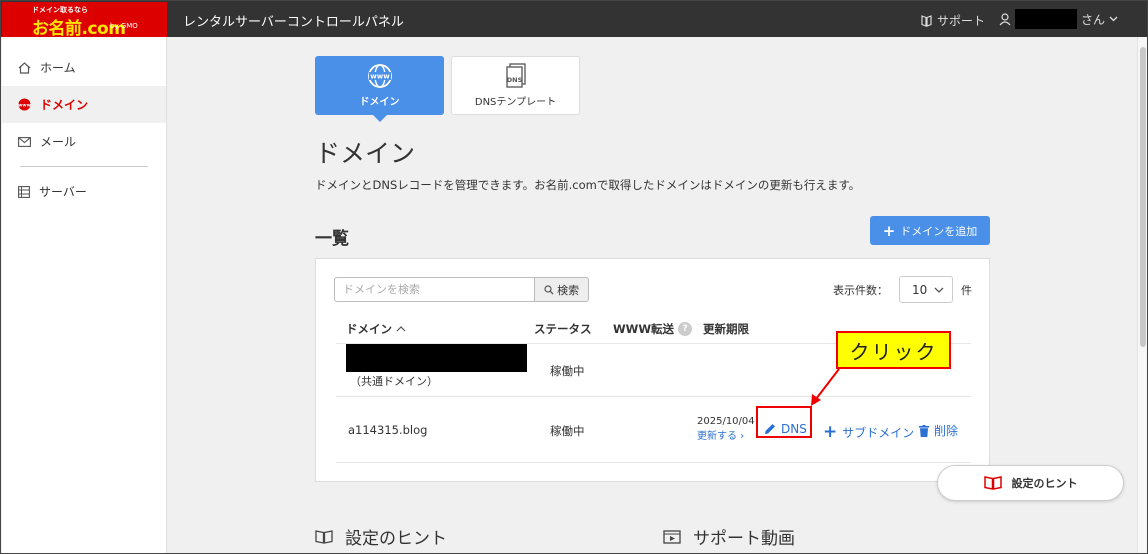 The height and width of the screenshot is (554, 1148). Describe the element at coordinates (966, 290) in the screenshot. I see `per-page-unit: 件` at that location.